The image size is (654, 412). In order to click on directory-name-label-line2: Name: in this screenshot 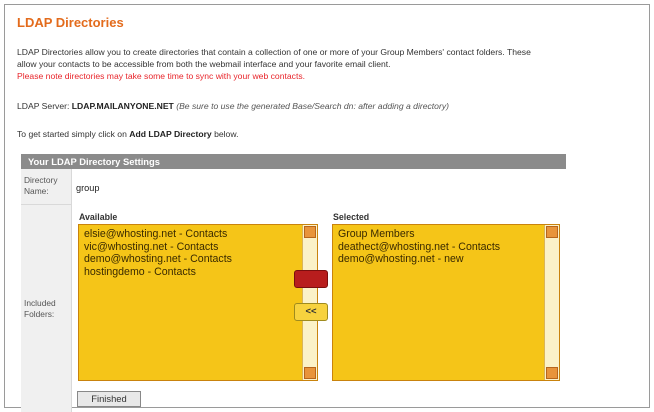, I will do `click(36, 191)`.